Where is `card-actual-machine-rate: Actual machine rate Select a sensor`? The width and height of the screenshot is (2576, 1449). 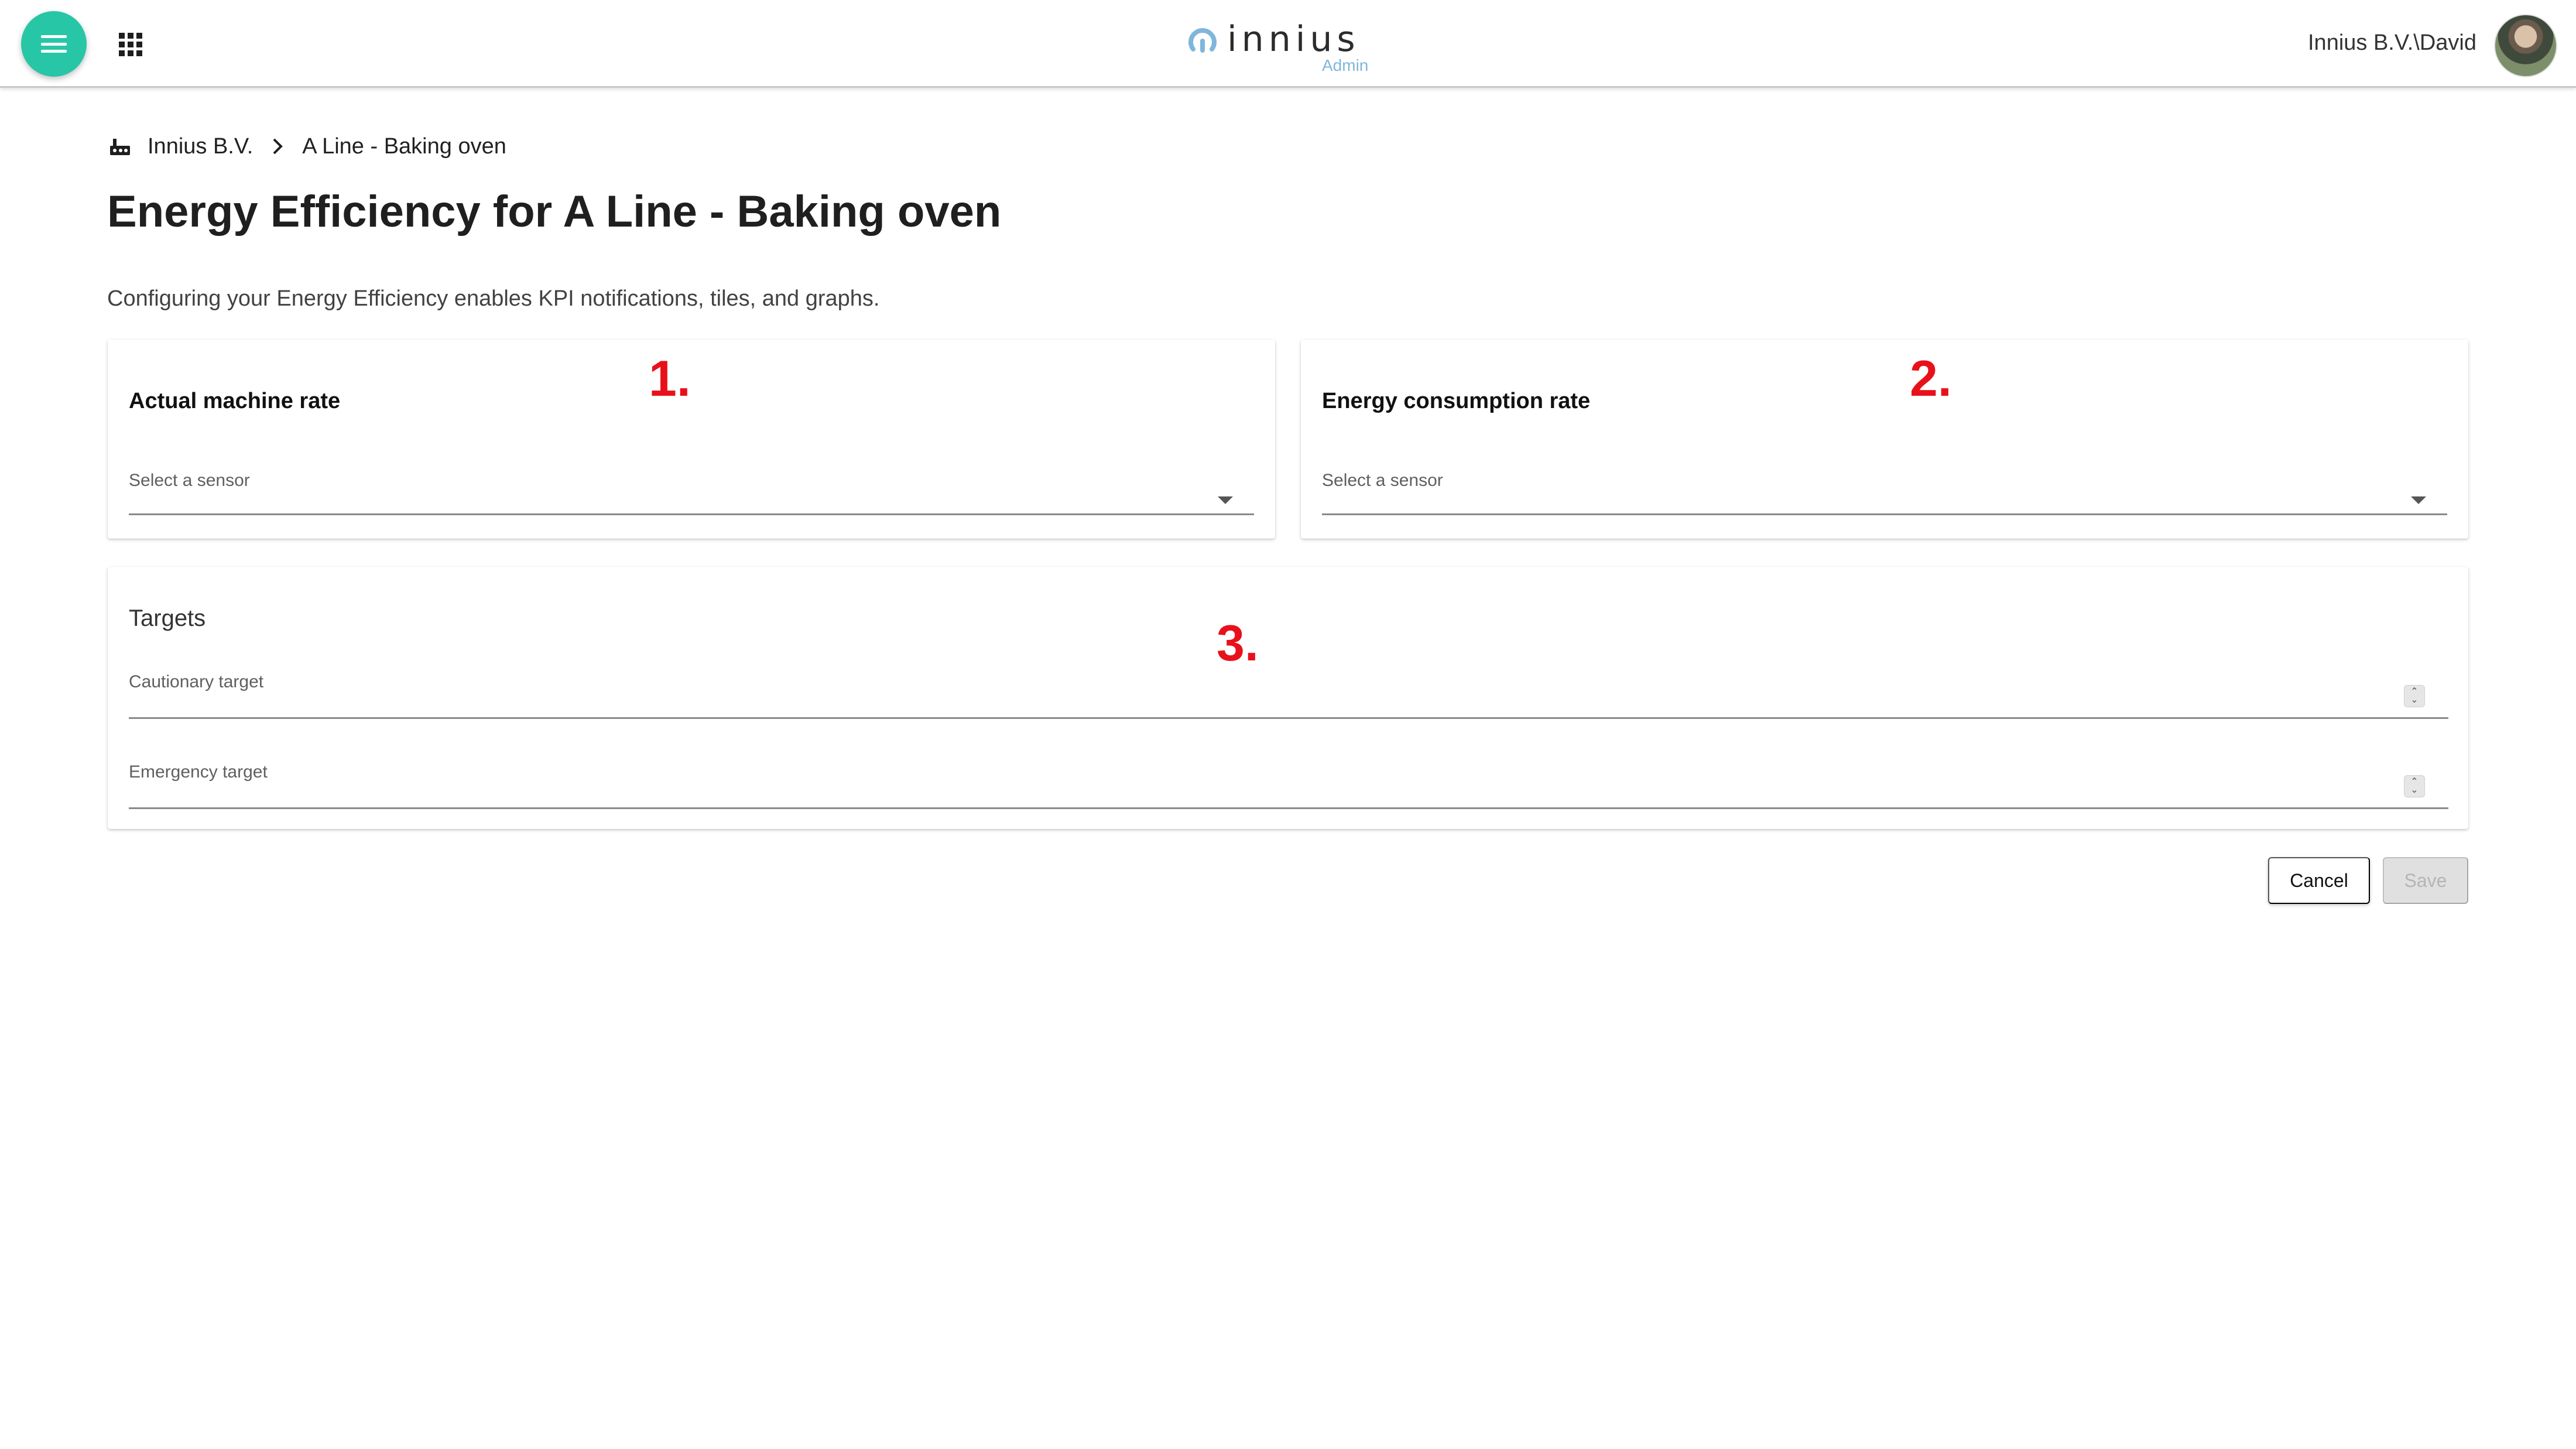
card-actual-machine-rate: Actual machine rate Select a sensor is located at coordinates (691, 439).